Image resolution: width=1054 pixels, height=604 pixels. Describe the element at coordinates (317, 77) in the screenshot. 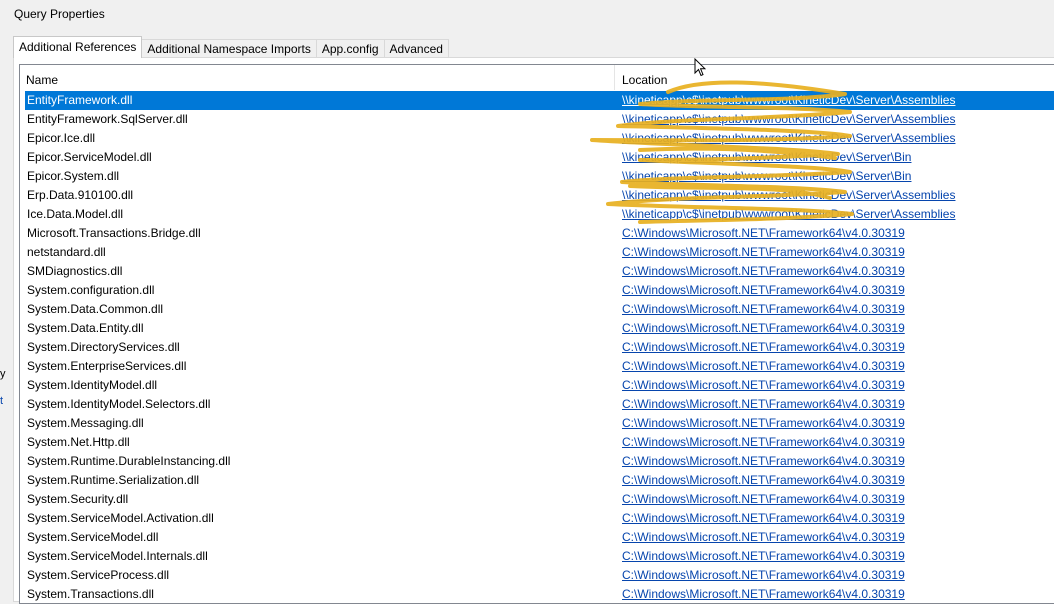

I see `column-header-name: Name` at that location.